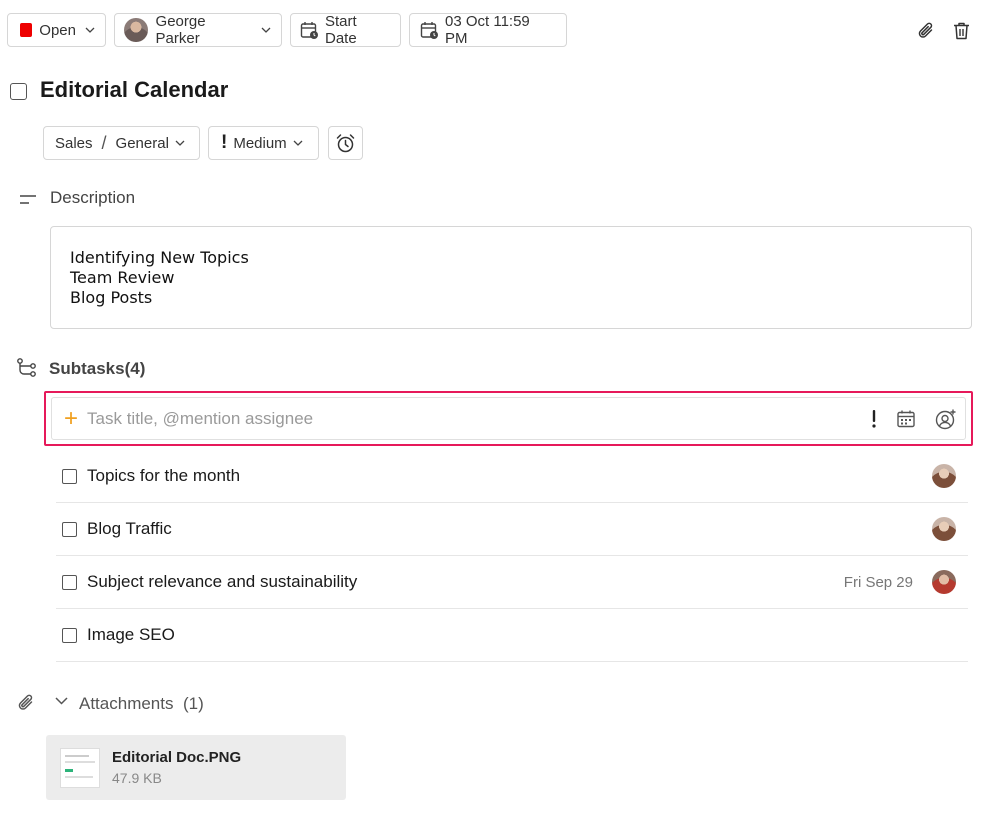  I want to click on plus-icon: +, so click(71, 418).